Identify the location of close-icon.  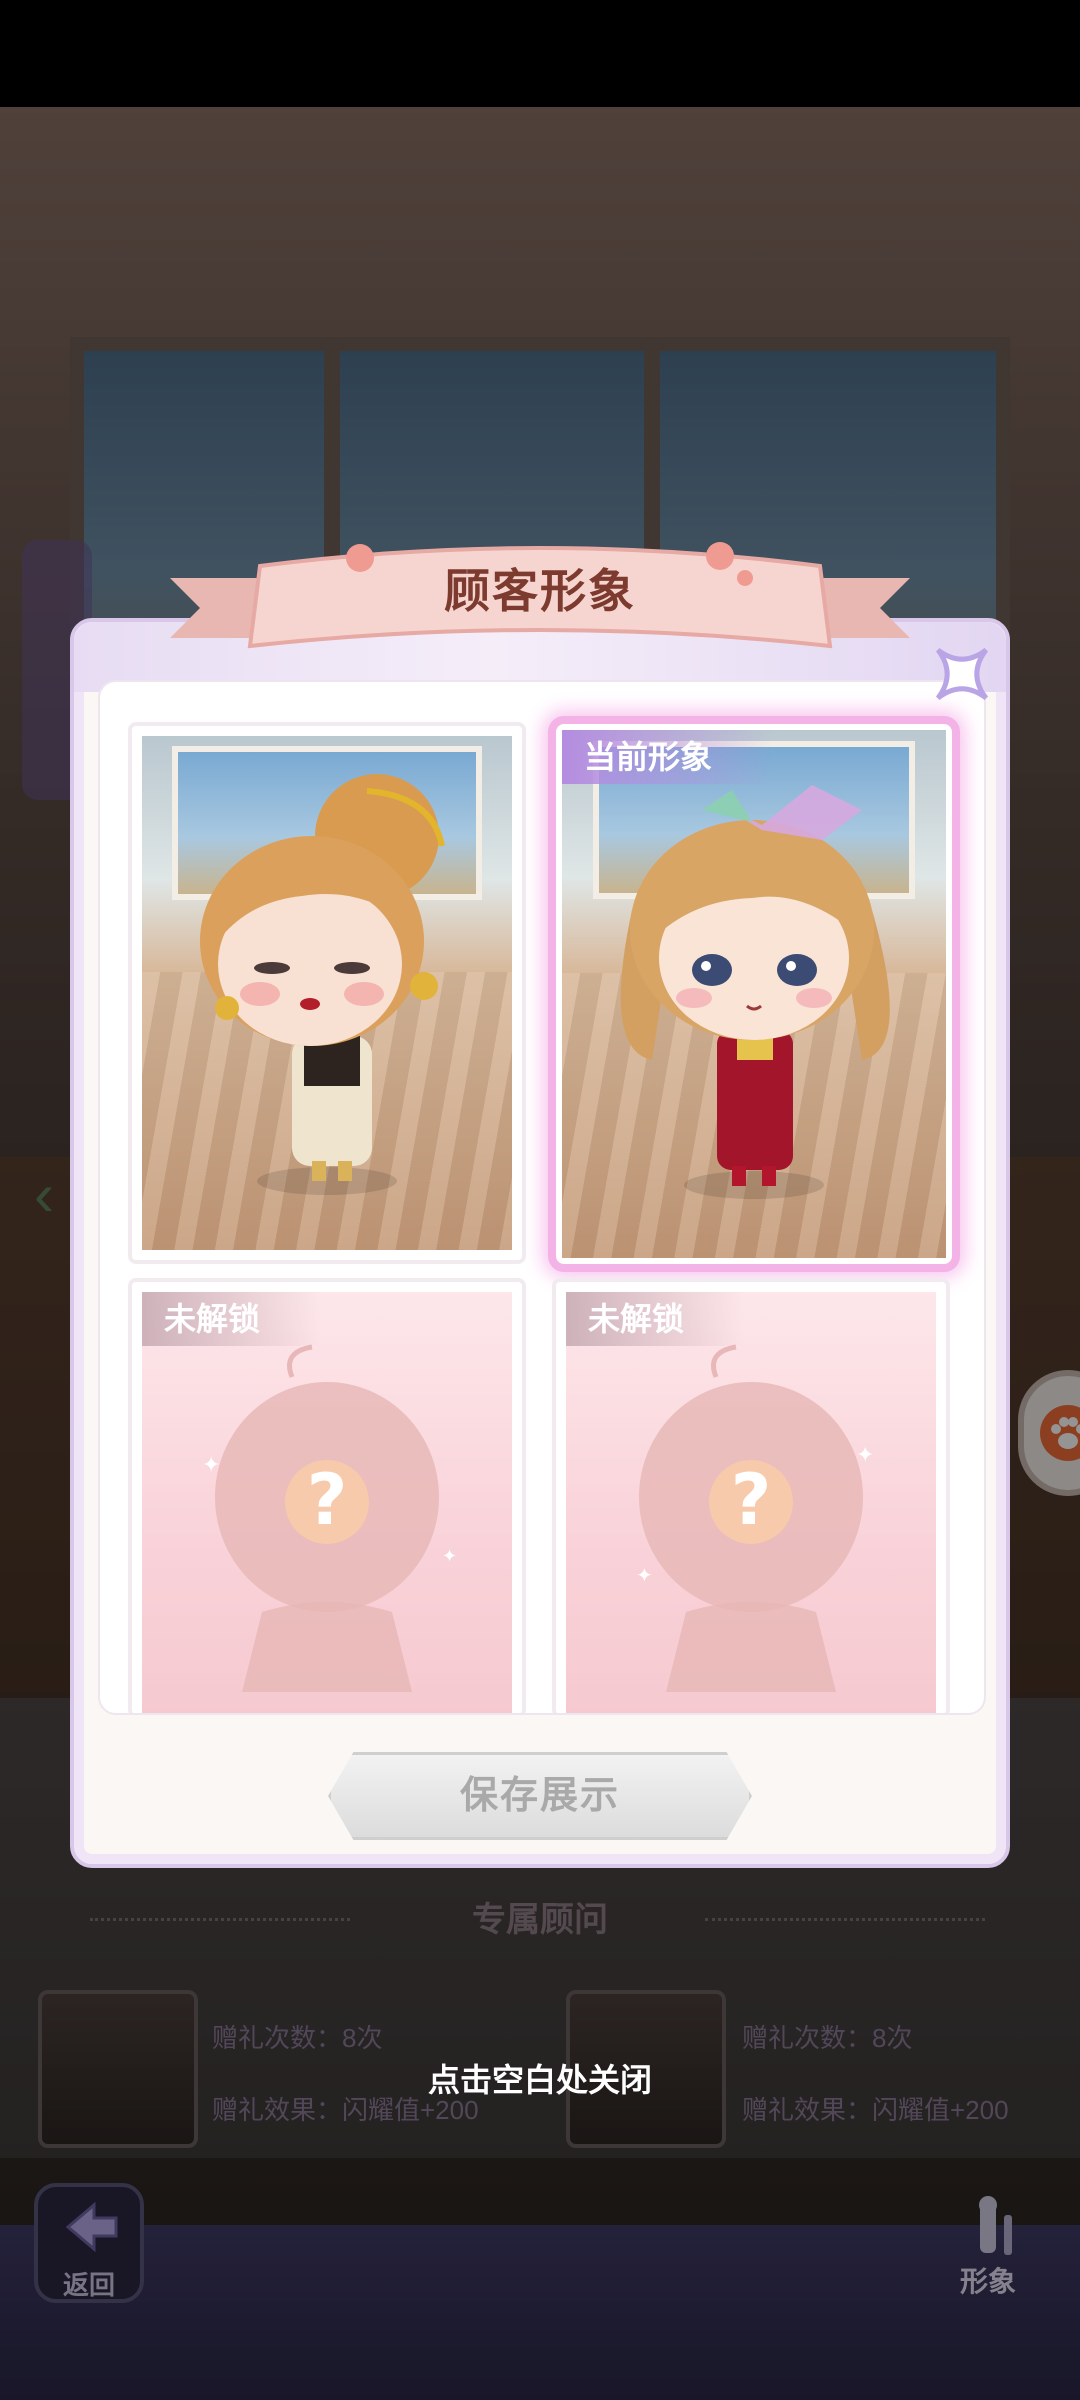
(962, 674).